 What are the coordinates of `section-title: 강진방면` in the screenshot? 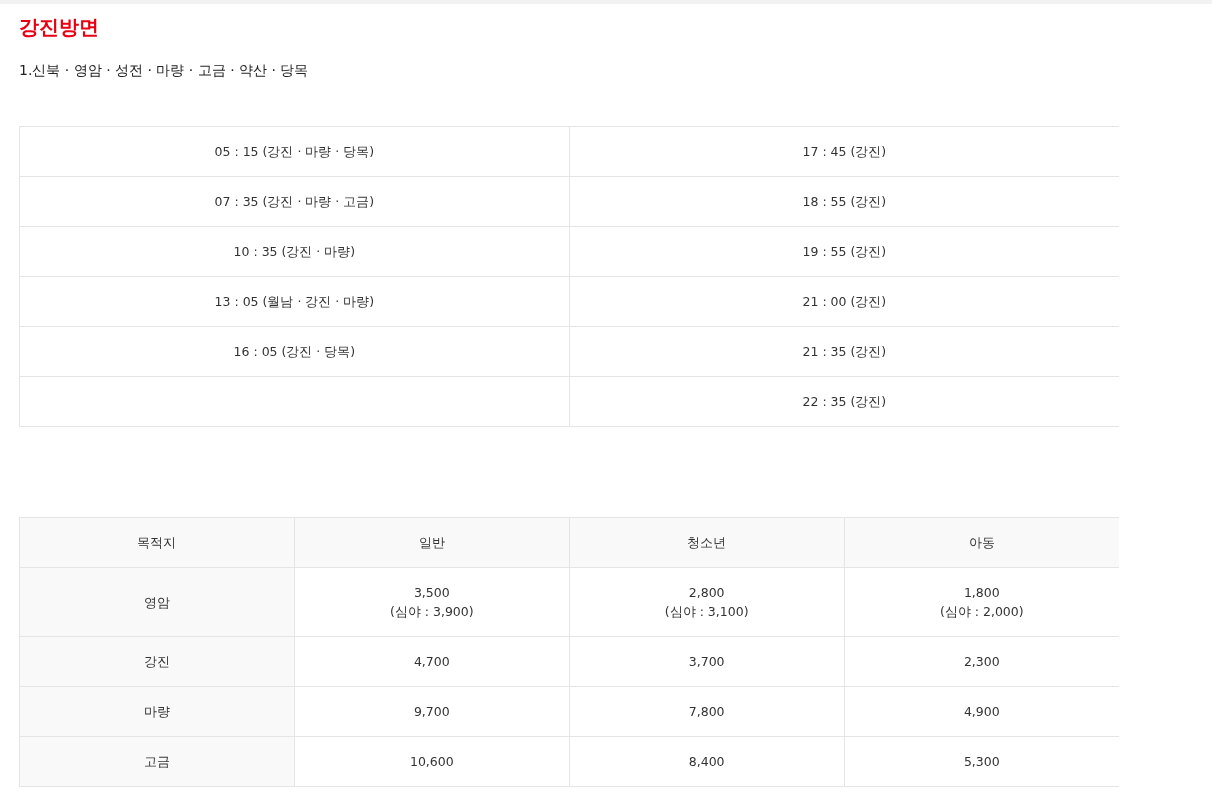 It's located at (59, 27).